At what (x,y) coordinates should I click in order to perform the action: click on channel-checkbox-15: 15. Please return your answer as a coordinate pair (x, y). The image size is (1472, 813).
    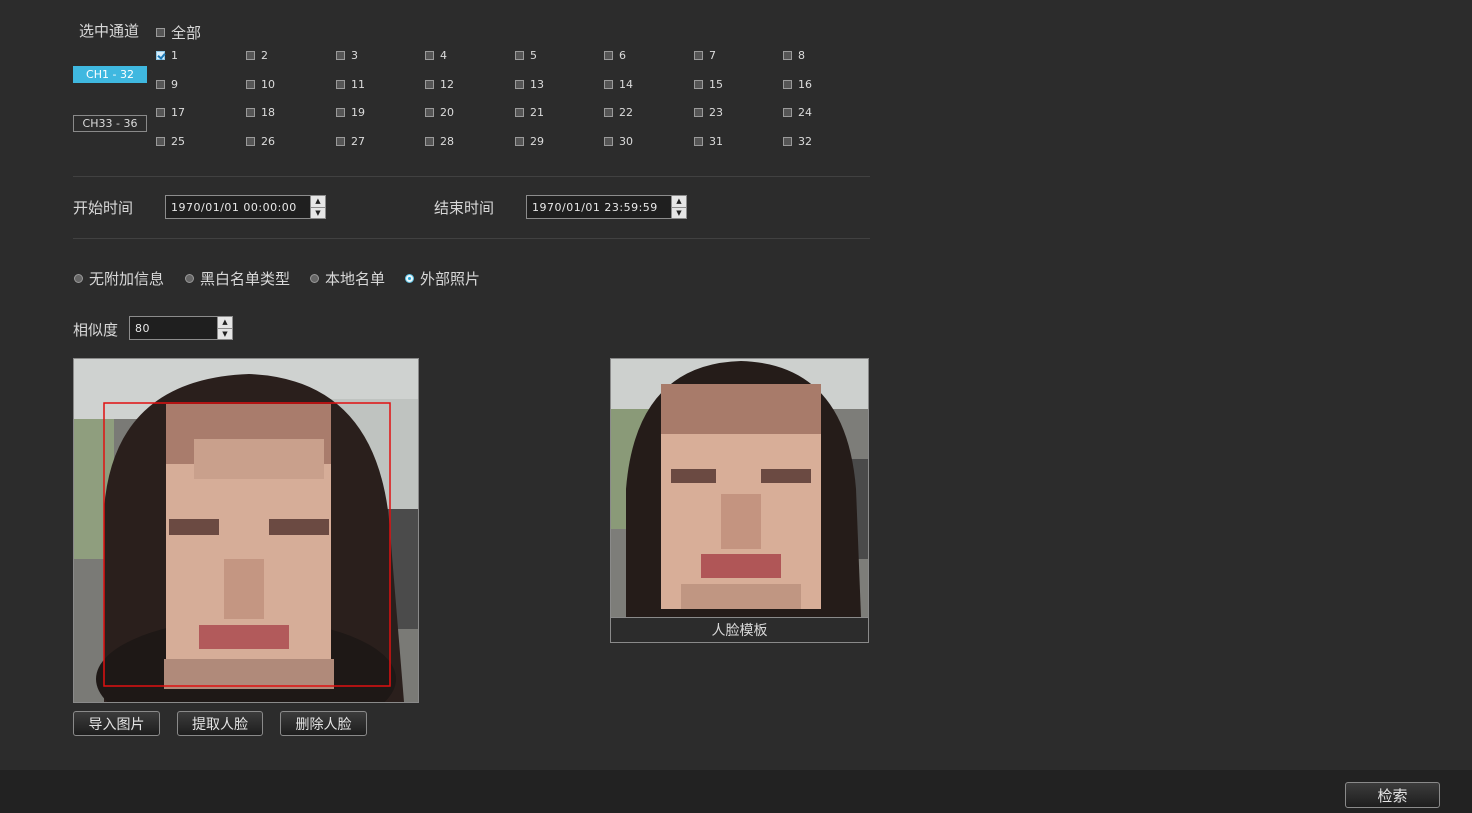
    Looking at the image, I should click on (708, 84).